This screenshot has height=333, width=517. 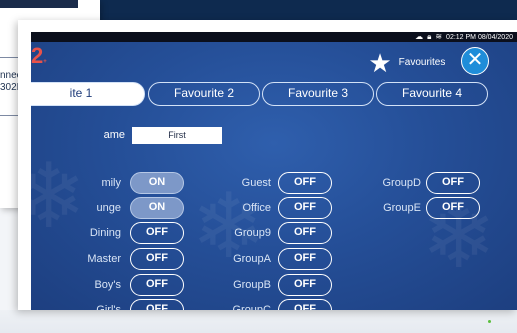 I want to click on toggle-groupc: OFF, so click(x=305, y=304).